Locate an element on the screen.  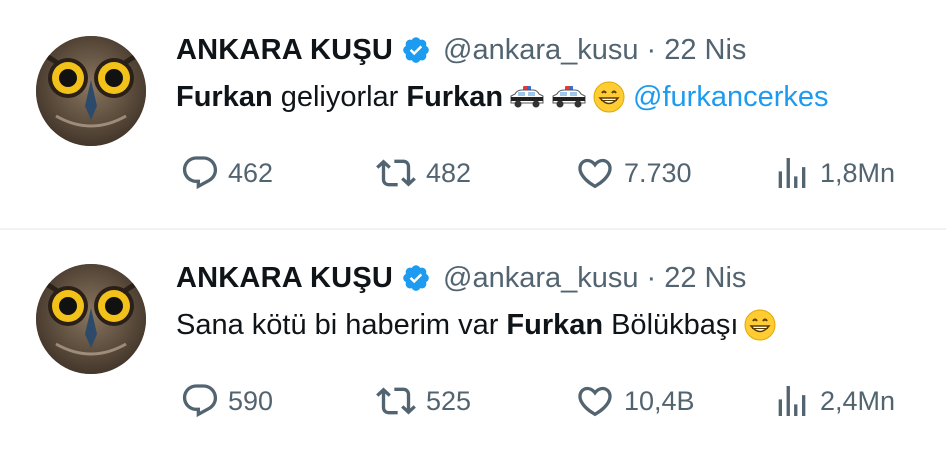
views-button: 2,4Mn is located at coordinates (833, 401).